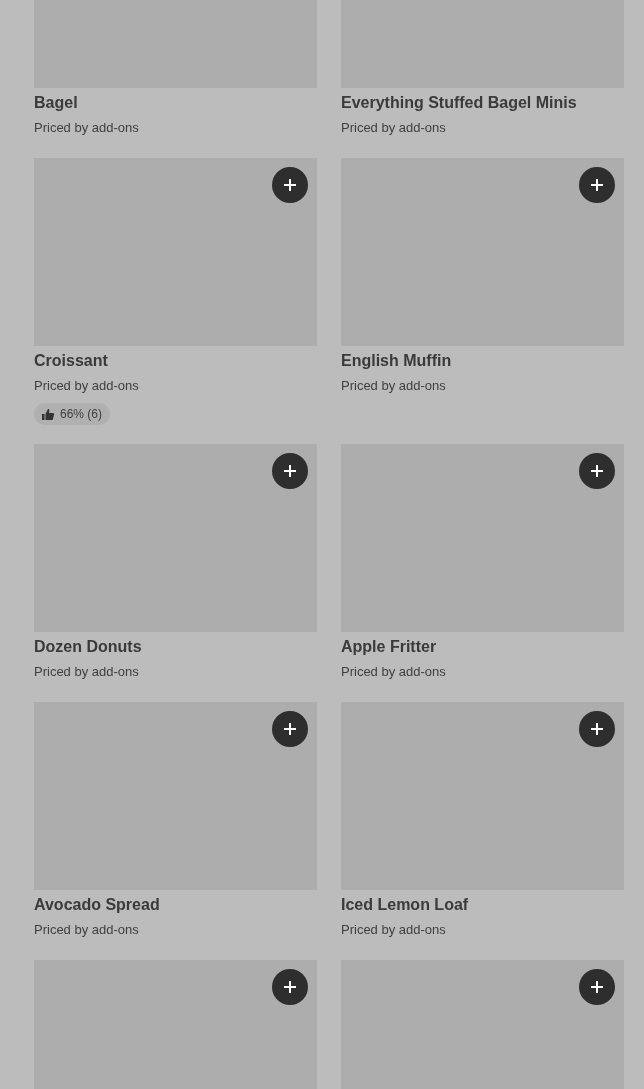  Describe the element at coordinates (396, 361) in the screenshot. I see `item-name: English Muffin` at that location.